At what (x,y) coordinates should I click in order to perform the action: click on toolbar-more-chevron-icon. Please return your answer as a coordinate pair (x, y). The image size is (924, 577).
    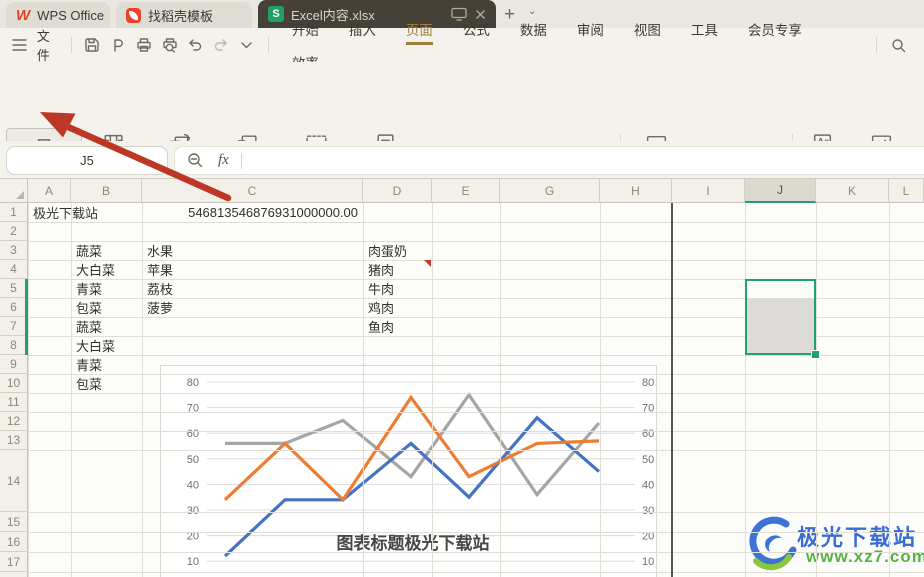
    Looking at the image, I should click on (247, 45).